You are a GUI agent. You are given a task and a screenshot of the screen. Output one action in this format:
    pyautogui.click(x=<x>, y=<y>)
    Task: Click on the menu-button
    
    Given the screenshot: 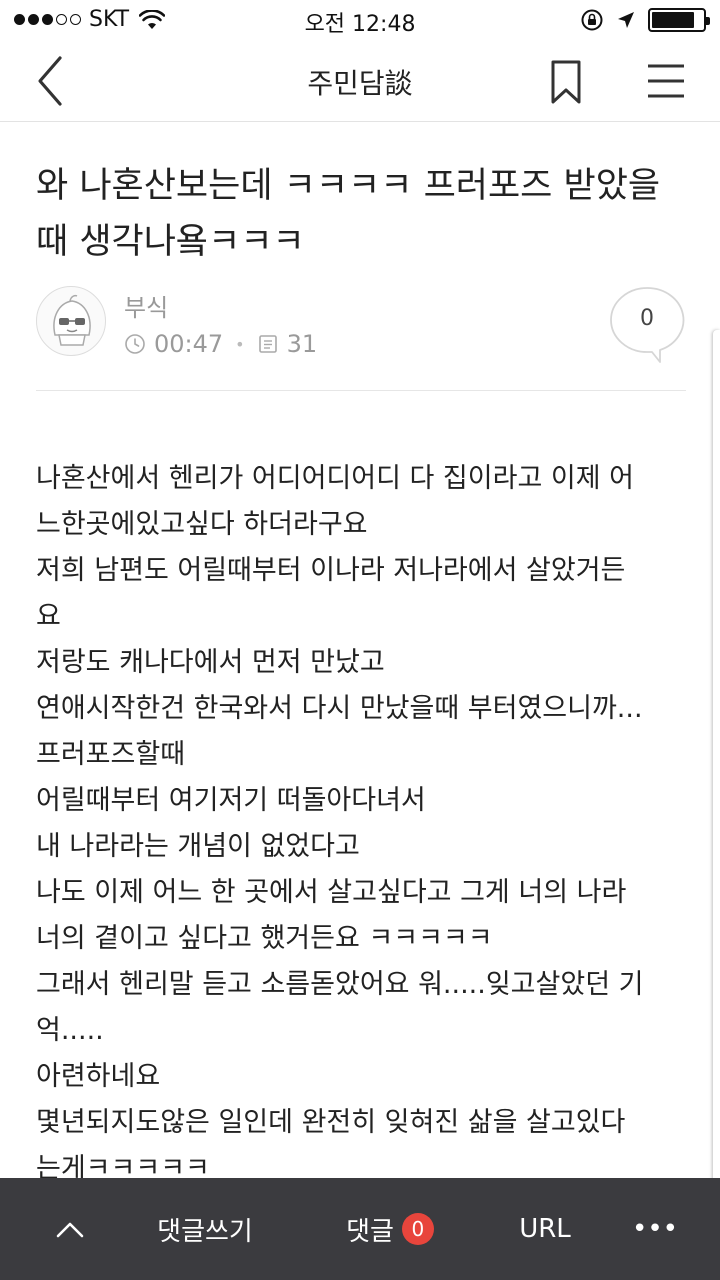 What is the action you would take?
    pyautogui.click(x=666, y=81)
    